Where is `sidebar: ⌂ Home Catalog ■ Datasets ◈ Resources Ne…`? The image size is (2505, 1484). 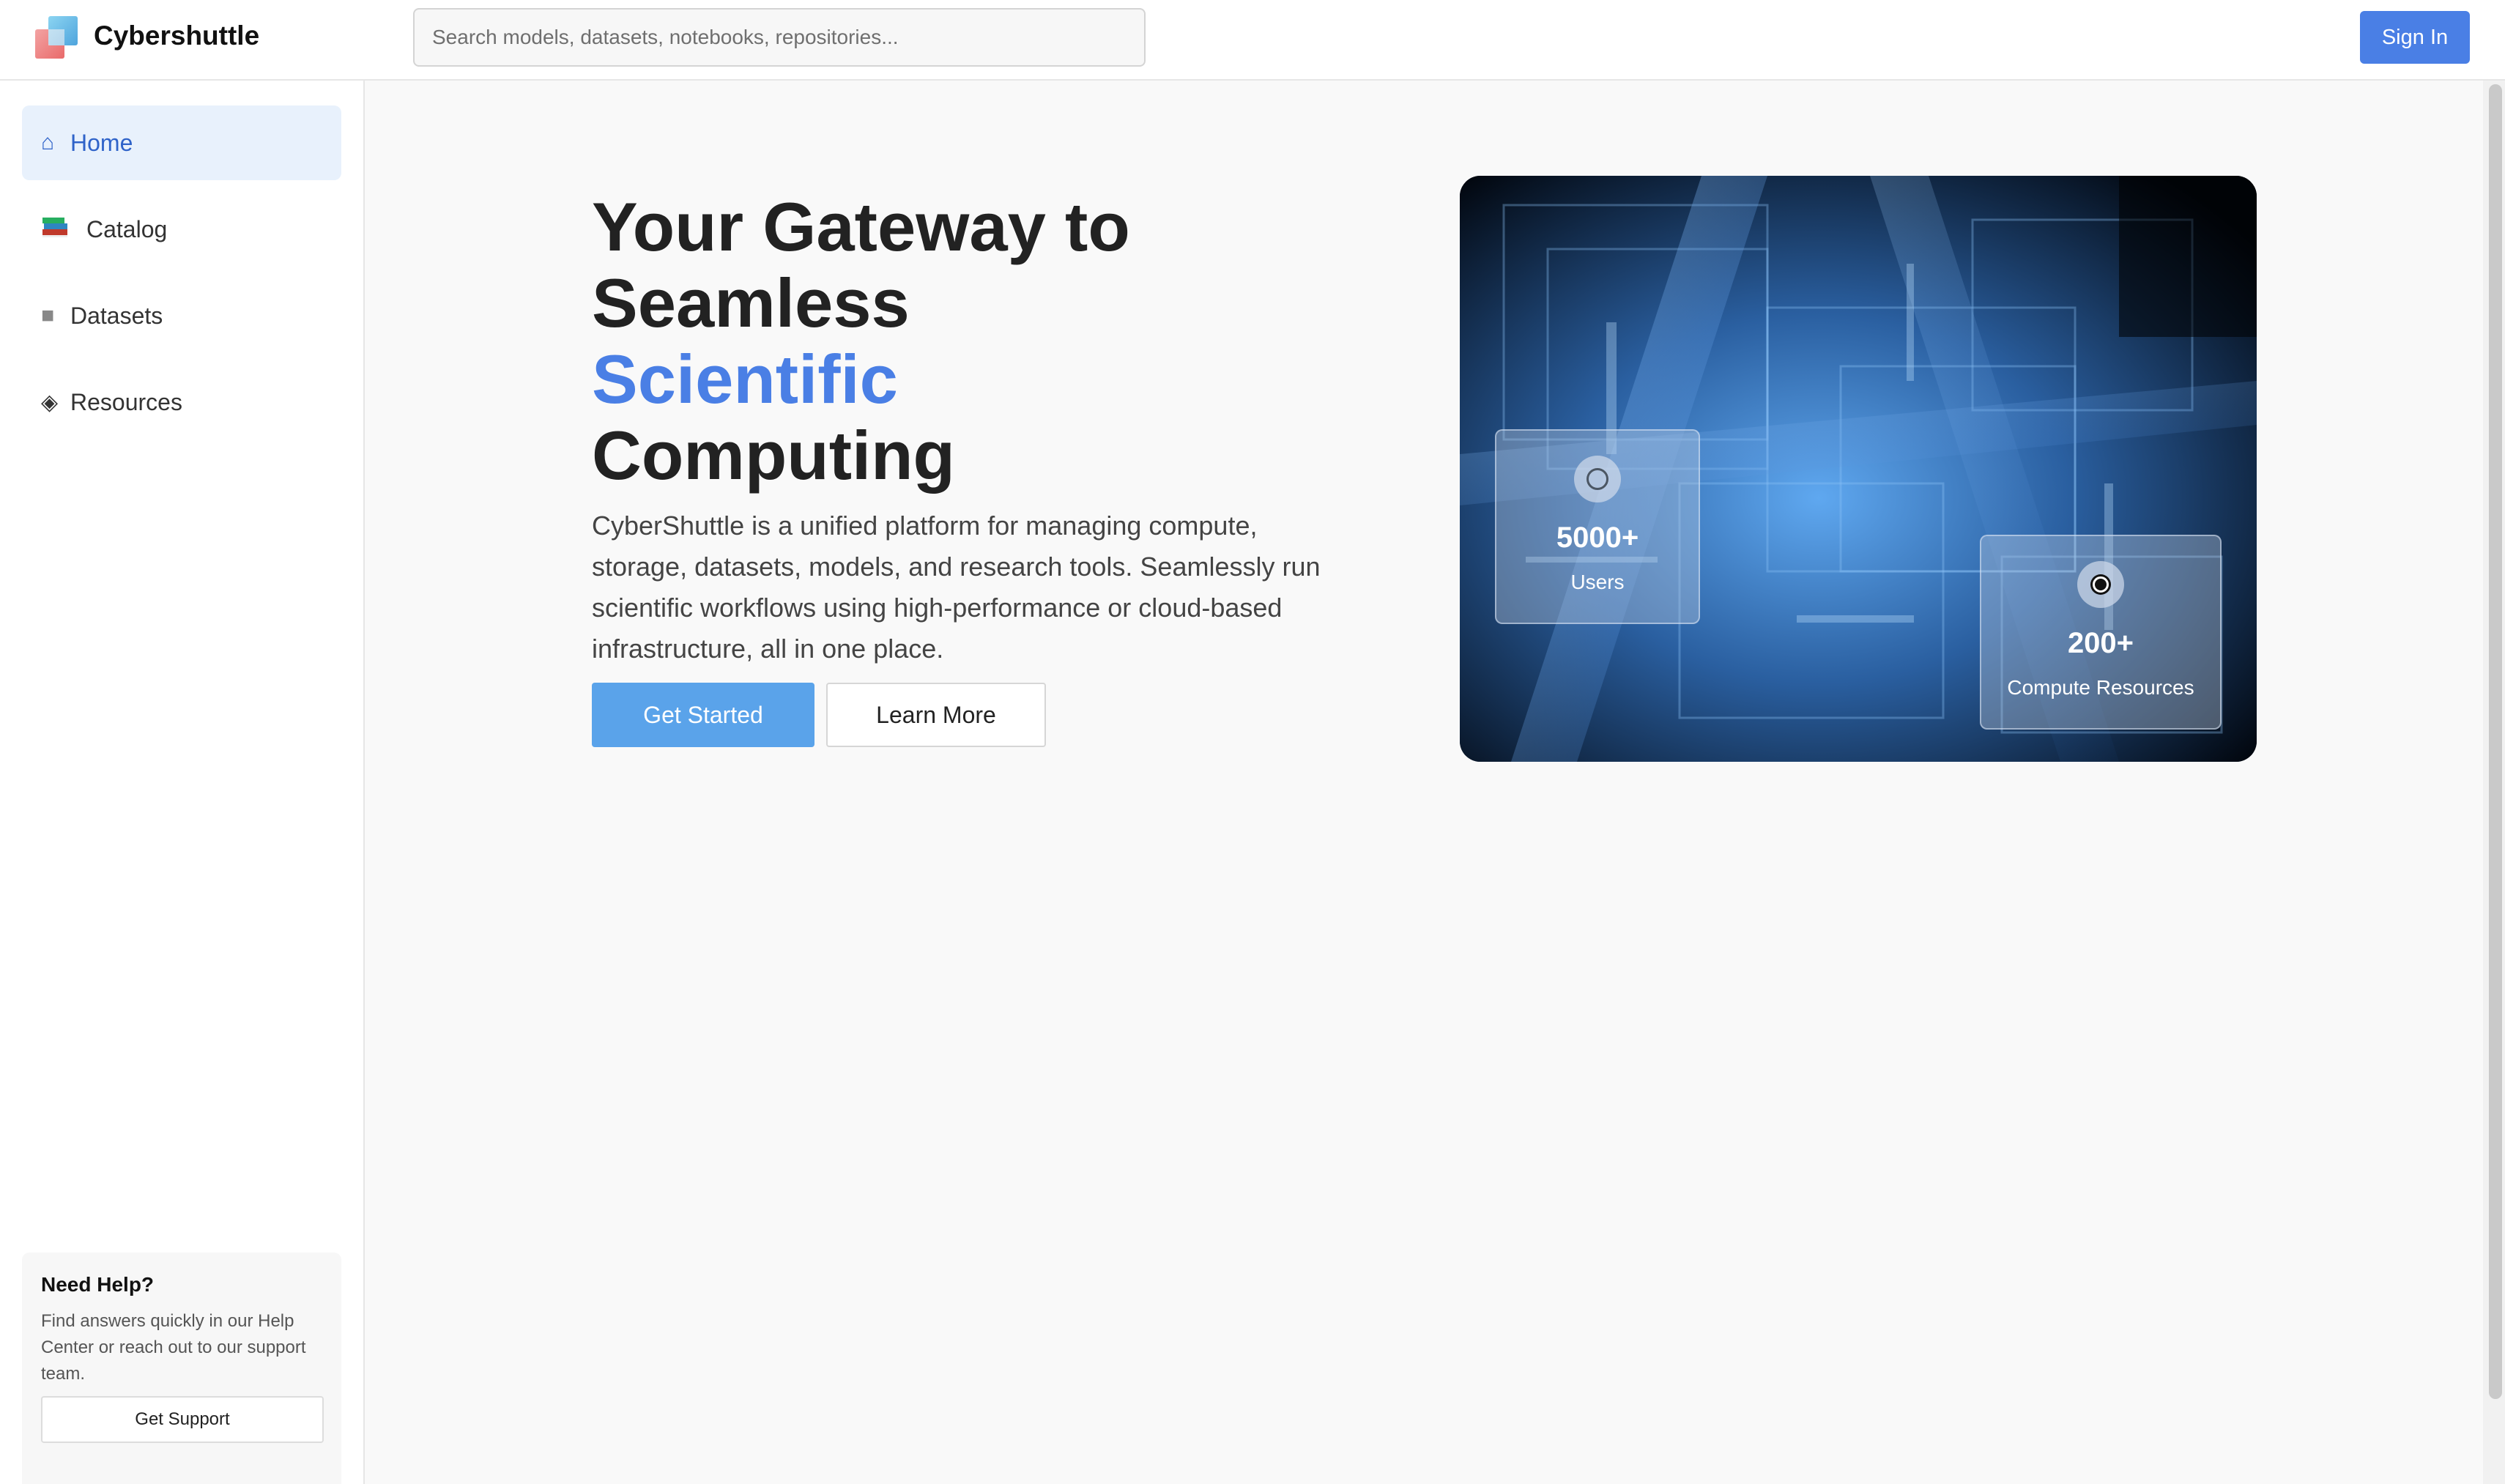
sidebar: ⌂ Home Catalog ■ Datasets ◈ Resources Ne… is located at coordinates (182, 783).